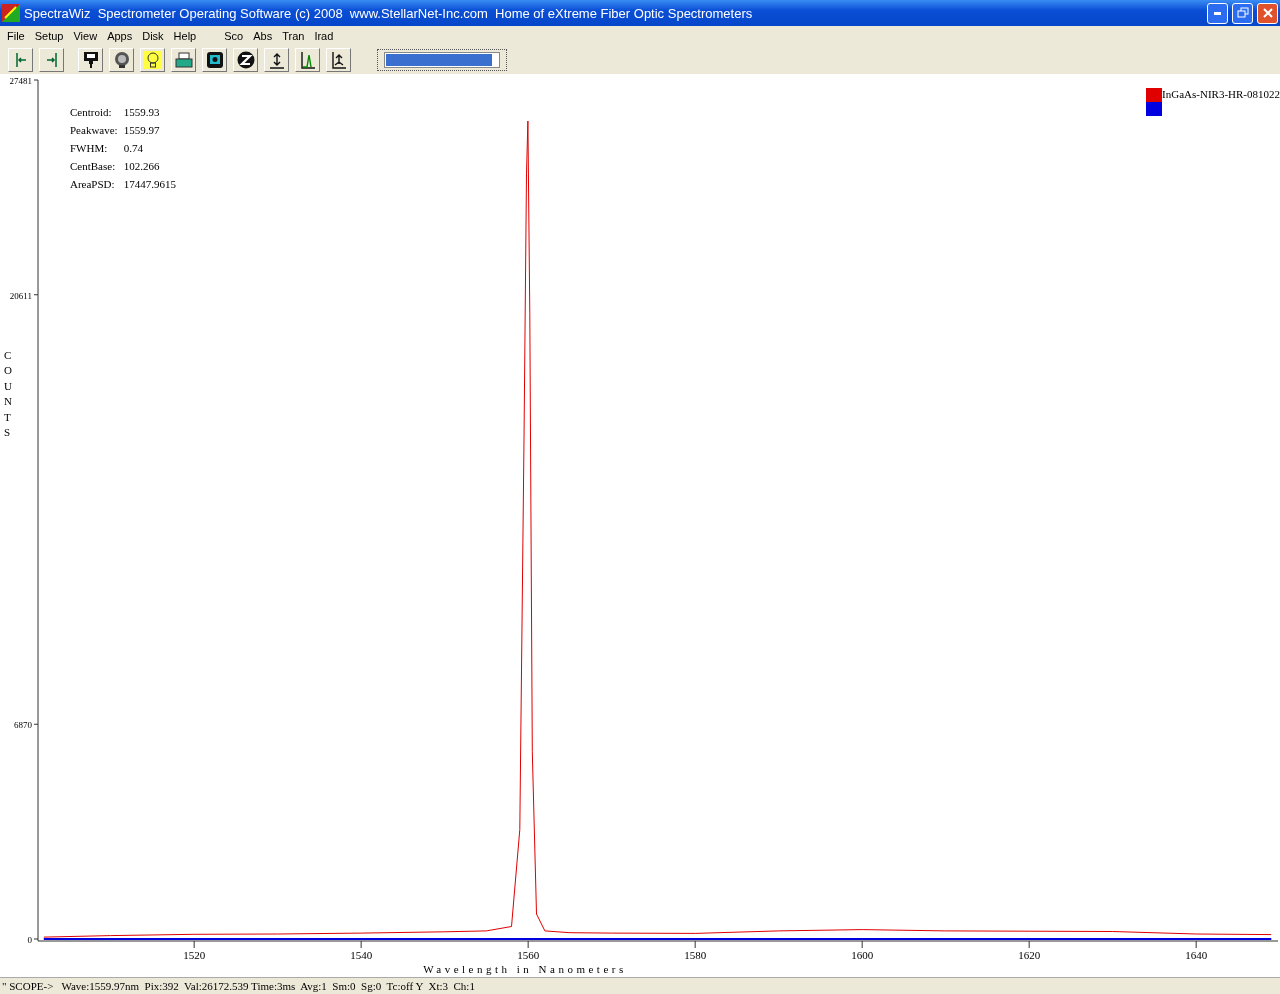 The height and width of the screenshot is (994, 1280). What do you see at coordinates (94, 130) in the screenshot?
I see `stat-label: Peakwave:` at bounding box center [94, 130].